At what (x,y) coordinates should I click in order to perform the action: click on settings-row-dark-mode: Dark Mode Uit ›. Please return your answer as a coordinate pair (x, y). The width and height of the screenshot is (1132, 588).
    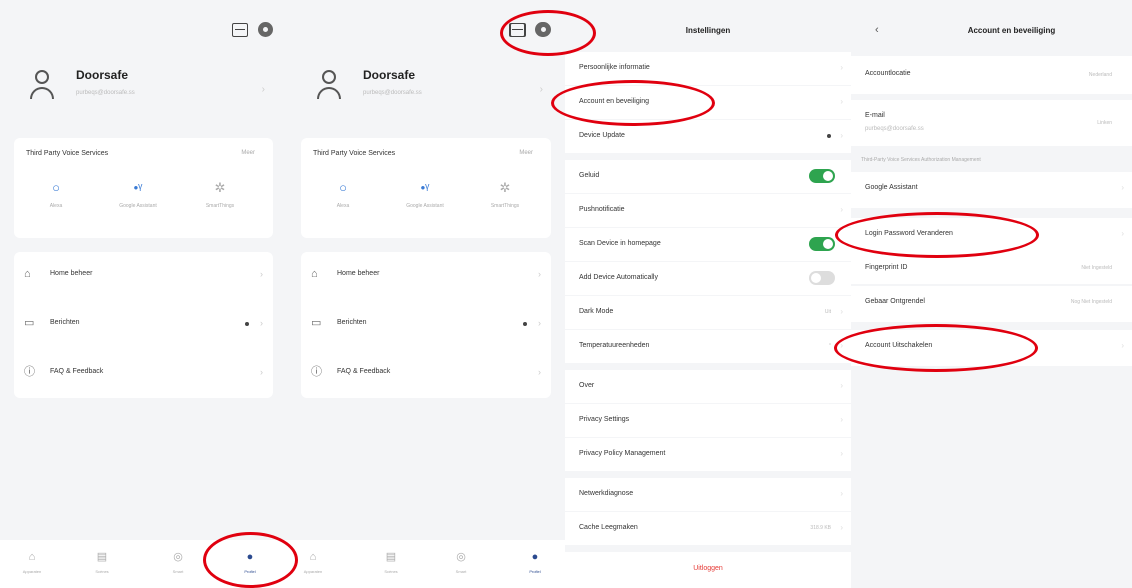
    Looking at the image, I should click on (708, 312).